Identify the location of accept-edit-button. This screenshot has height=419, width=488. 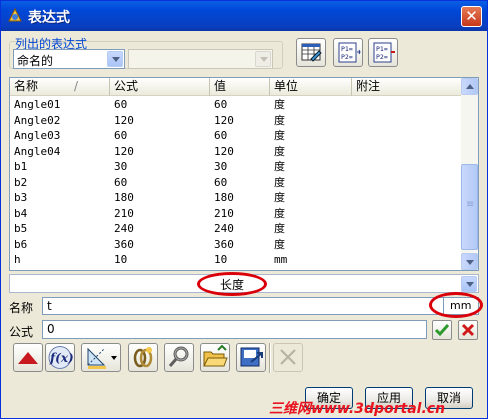
(442, 330).